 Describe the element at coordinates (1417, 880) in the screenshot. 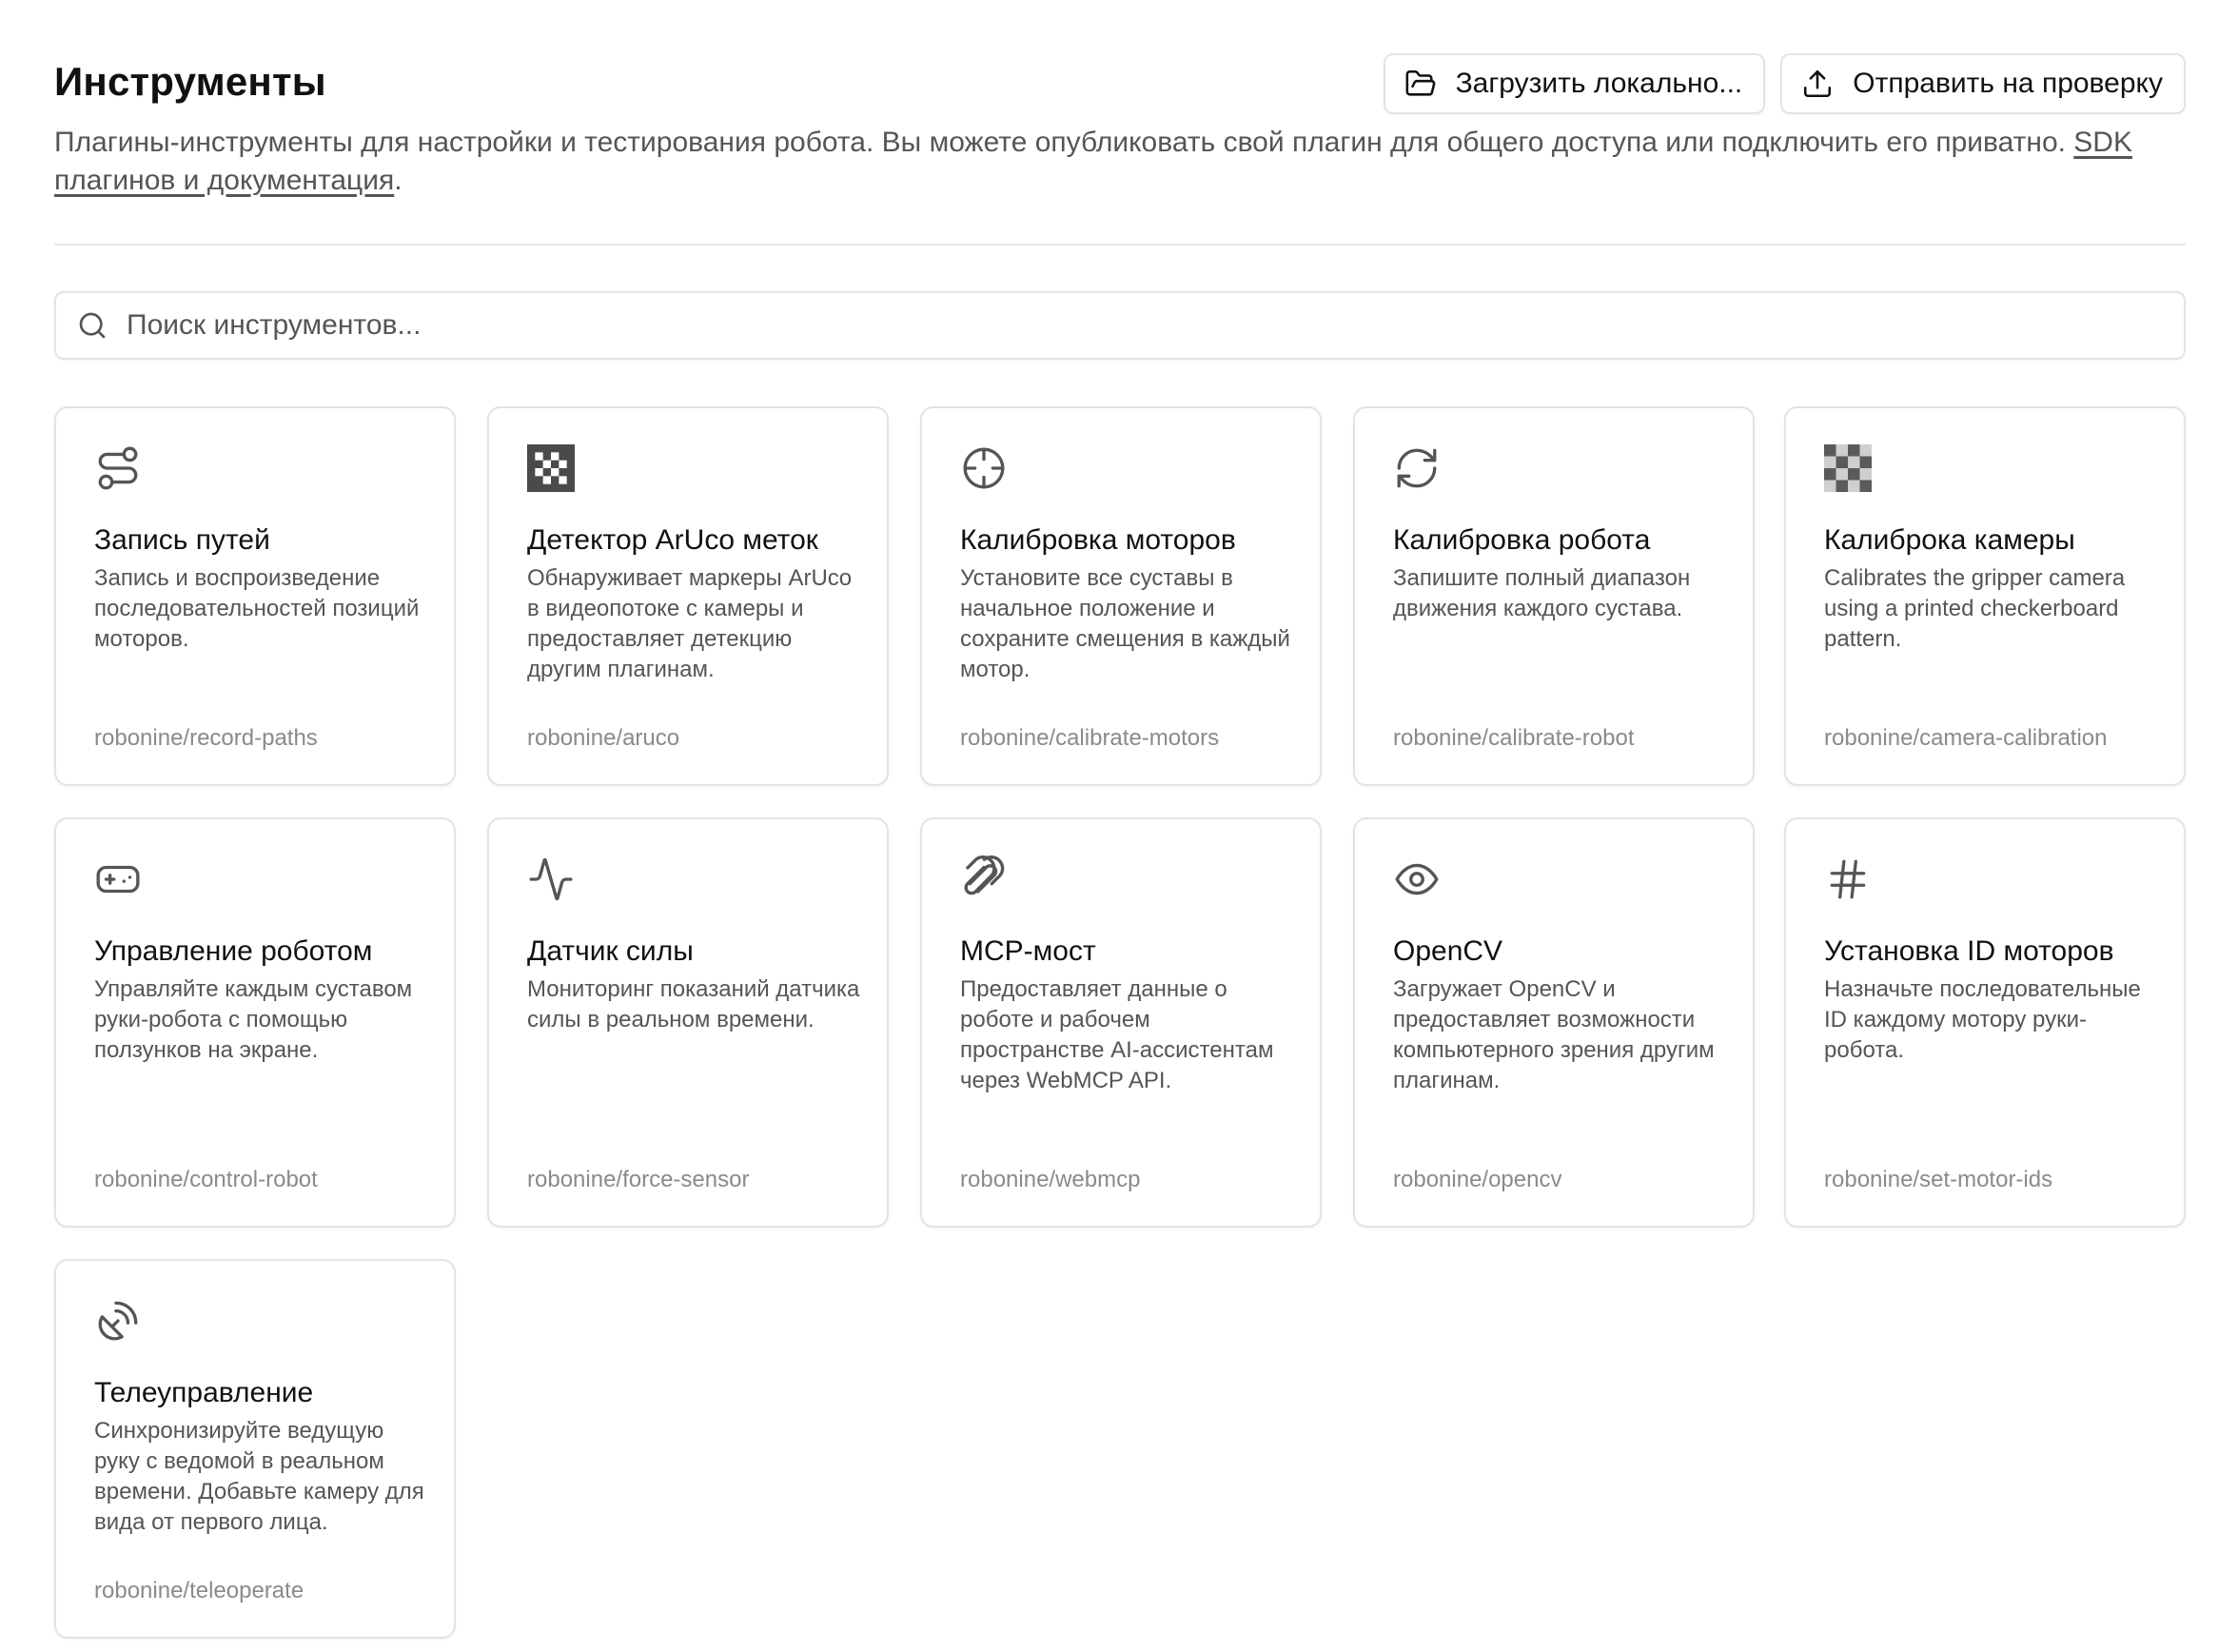

I see `eye-icon` at that location.